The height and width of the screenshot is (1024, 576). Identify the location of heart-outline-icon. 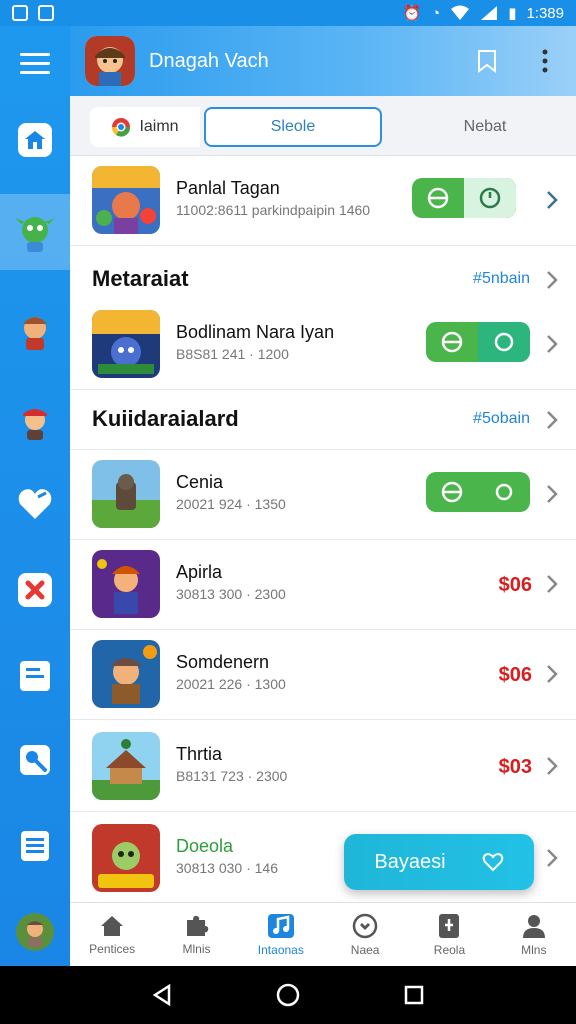
(492, 862).